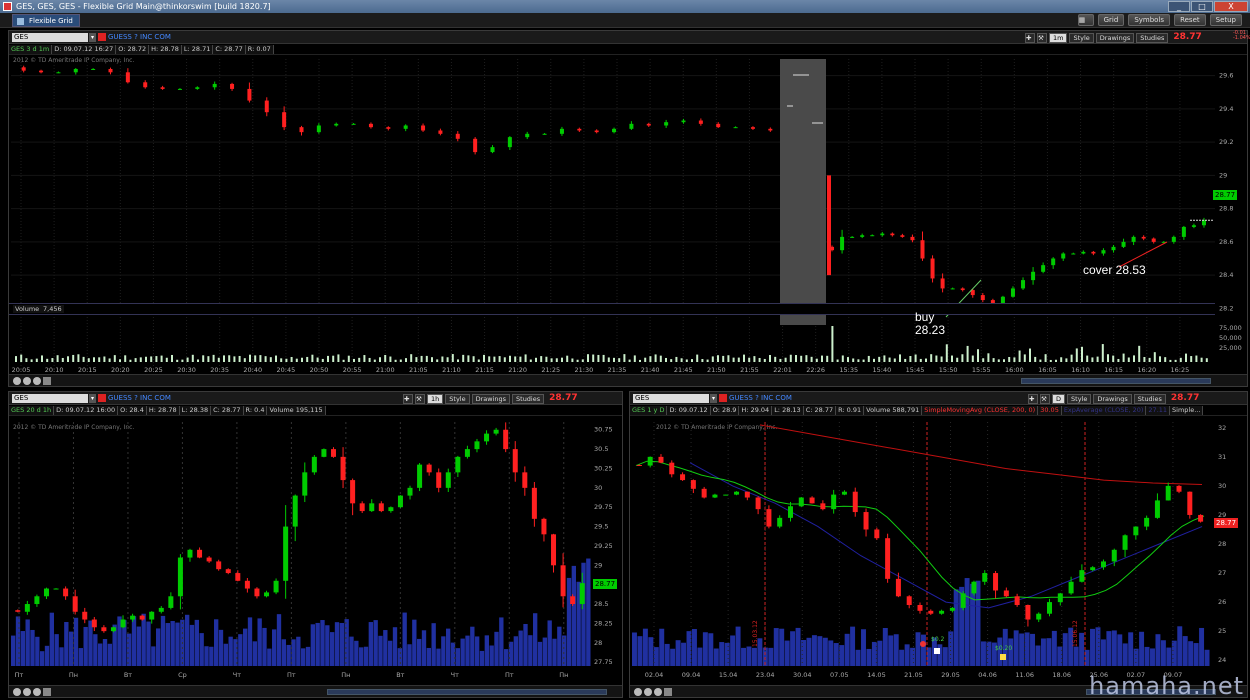 Image resolution: width=1250 pixels, height=700 pixels. Describe the element at coordinates (435, 398) in the screenshot. I see `aggregation-button: 1h` at that location.